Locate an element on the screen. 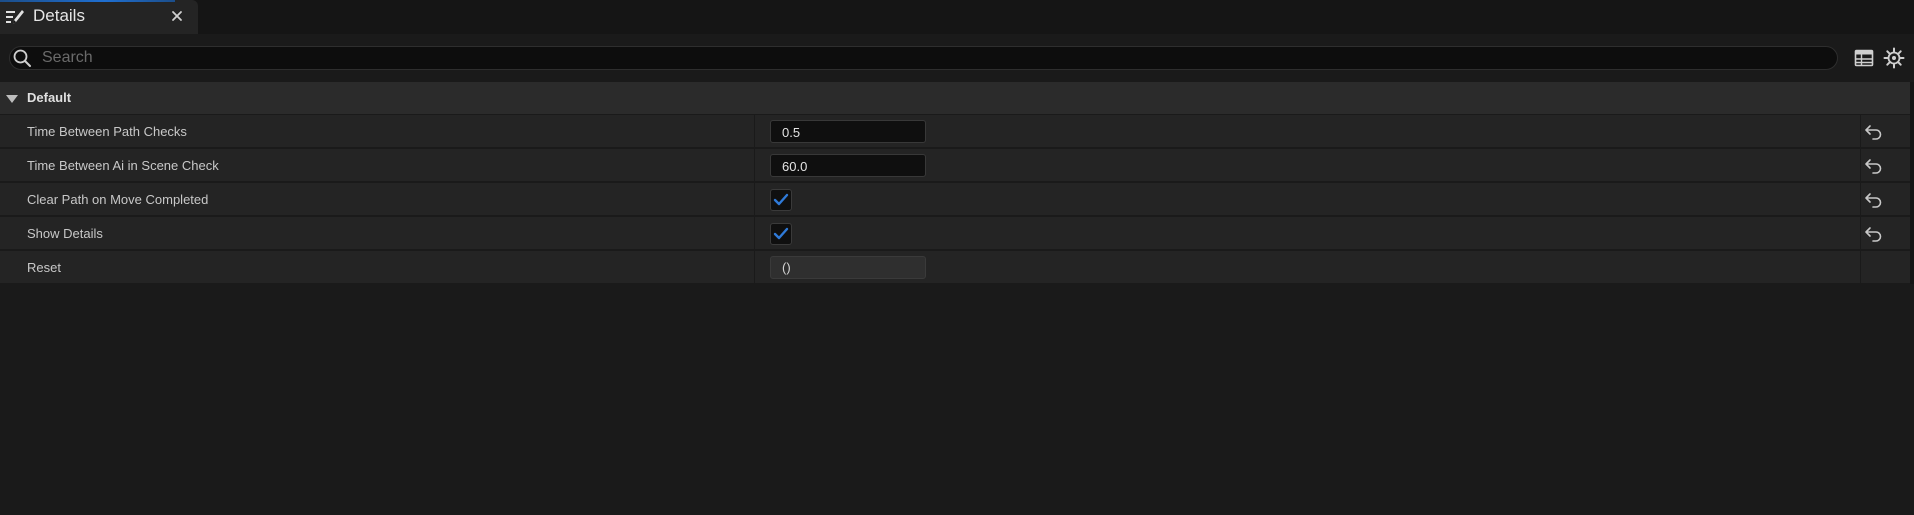  tab-details: Details is located at coordinates (99, 17).